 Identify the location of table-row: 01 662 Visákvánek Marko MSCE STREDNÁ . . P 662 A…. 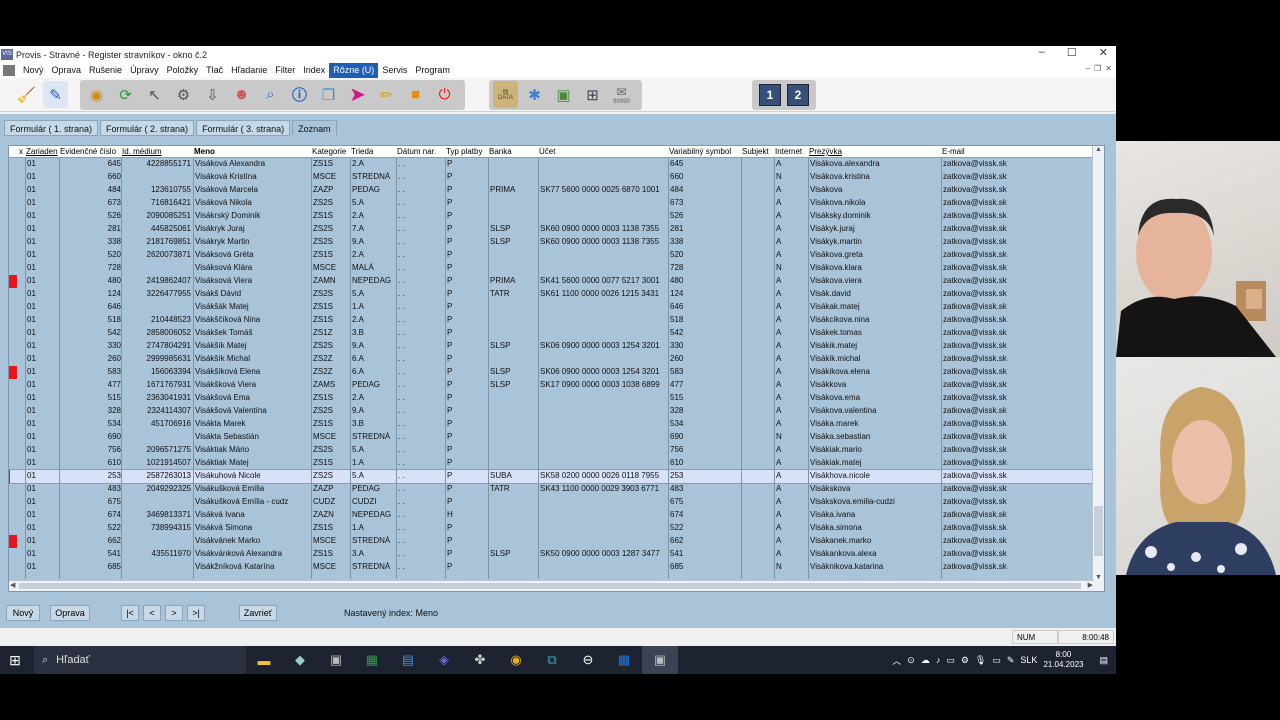
(556, 541).